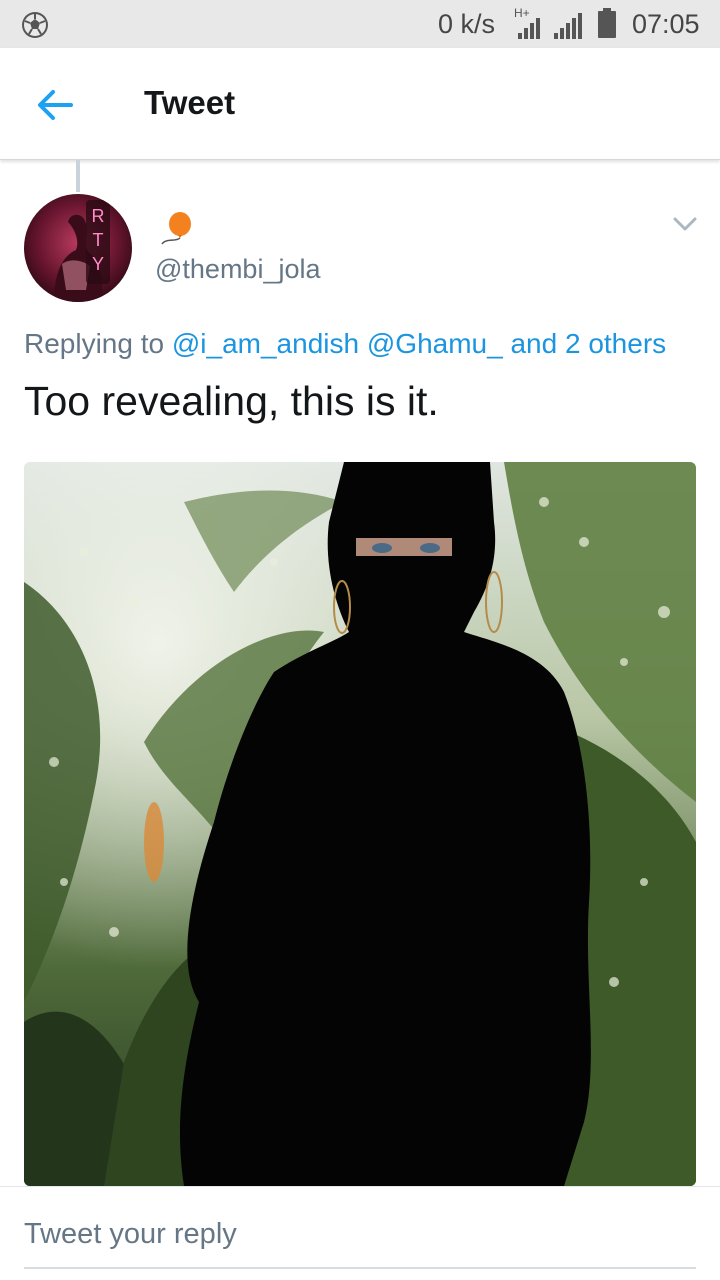 The height and width of the screenshot is (1280, 720). Describe the element at coordinates (467, 24) in the screenshot. I see `network-speed: 0 k/s` at that location.